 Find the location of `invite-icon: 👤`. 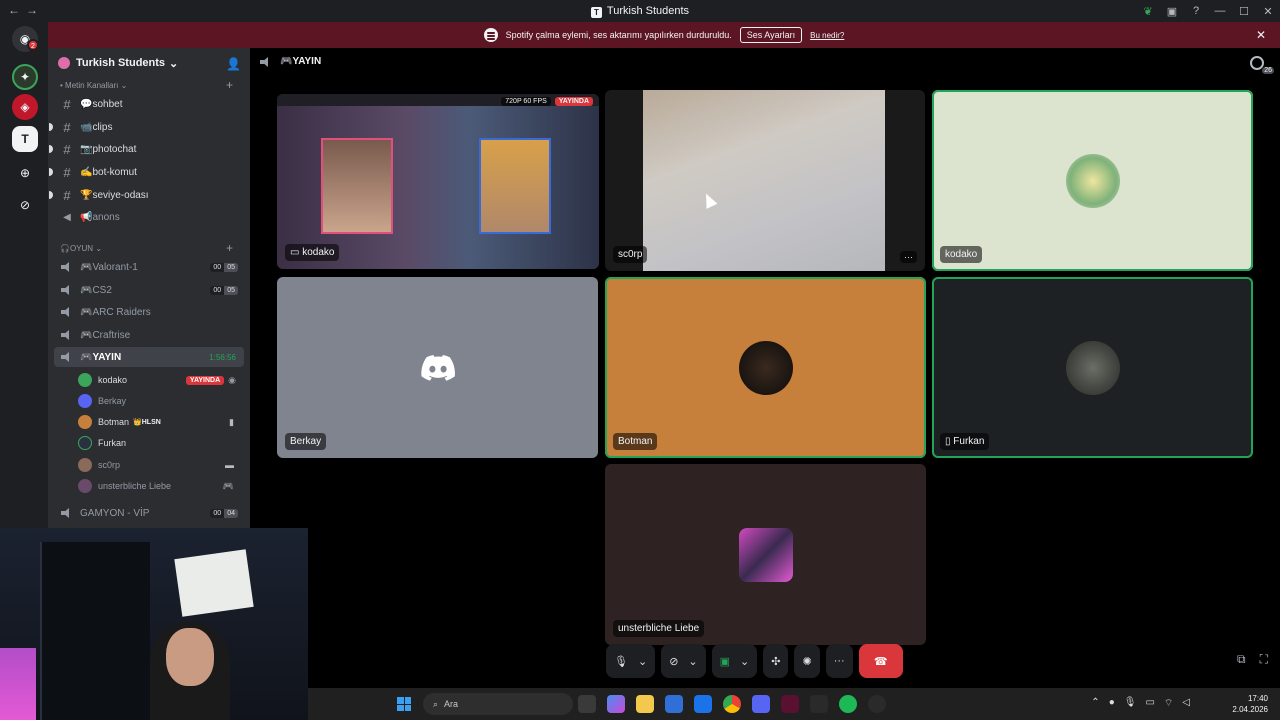

invite-icon: 👤 is located at coordinates (233, 64).